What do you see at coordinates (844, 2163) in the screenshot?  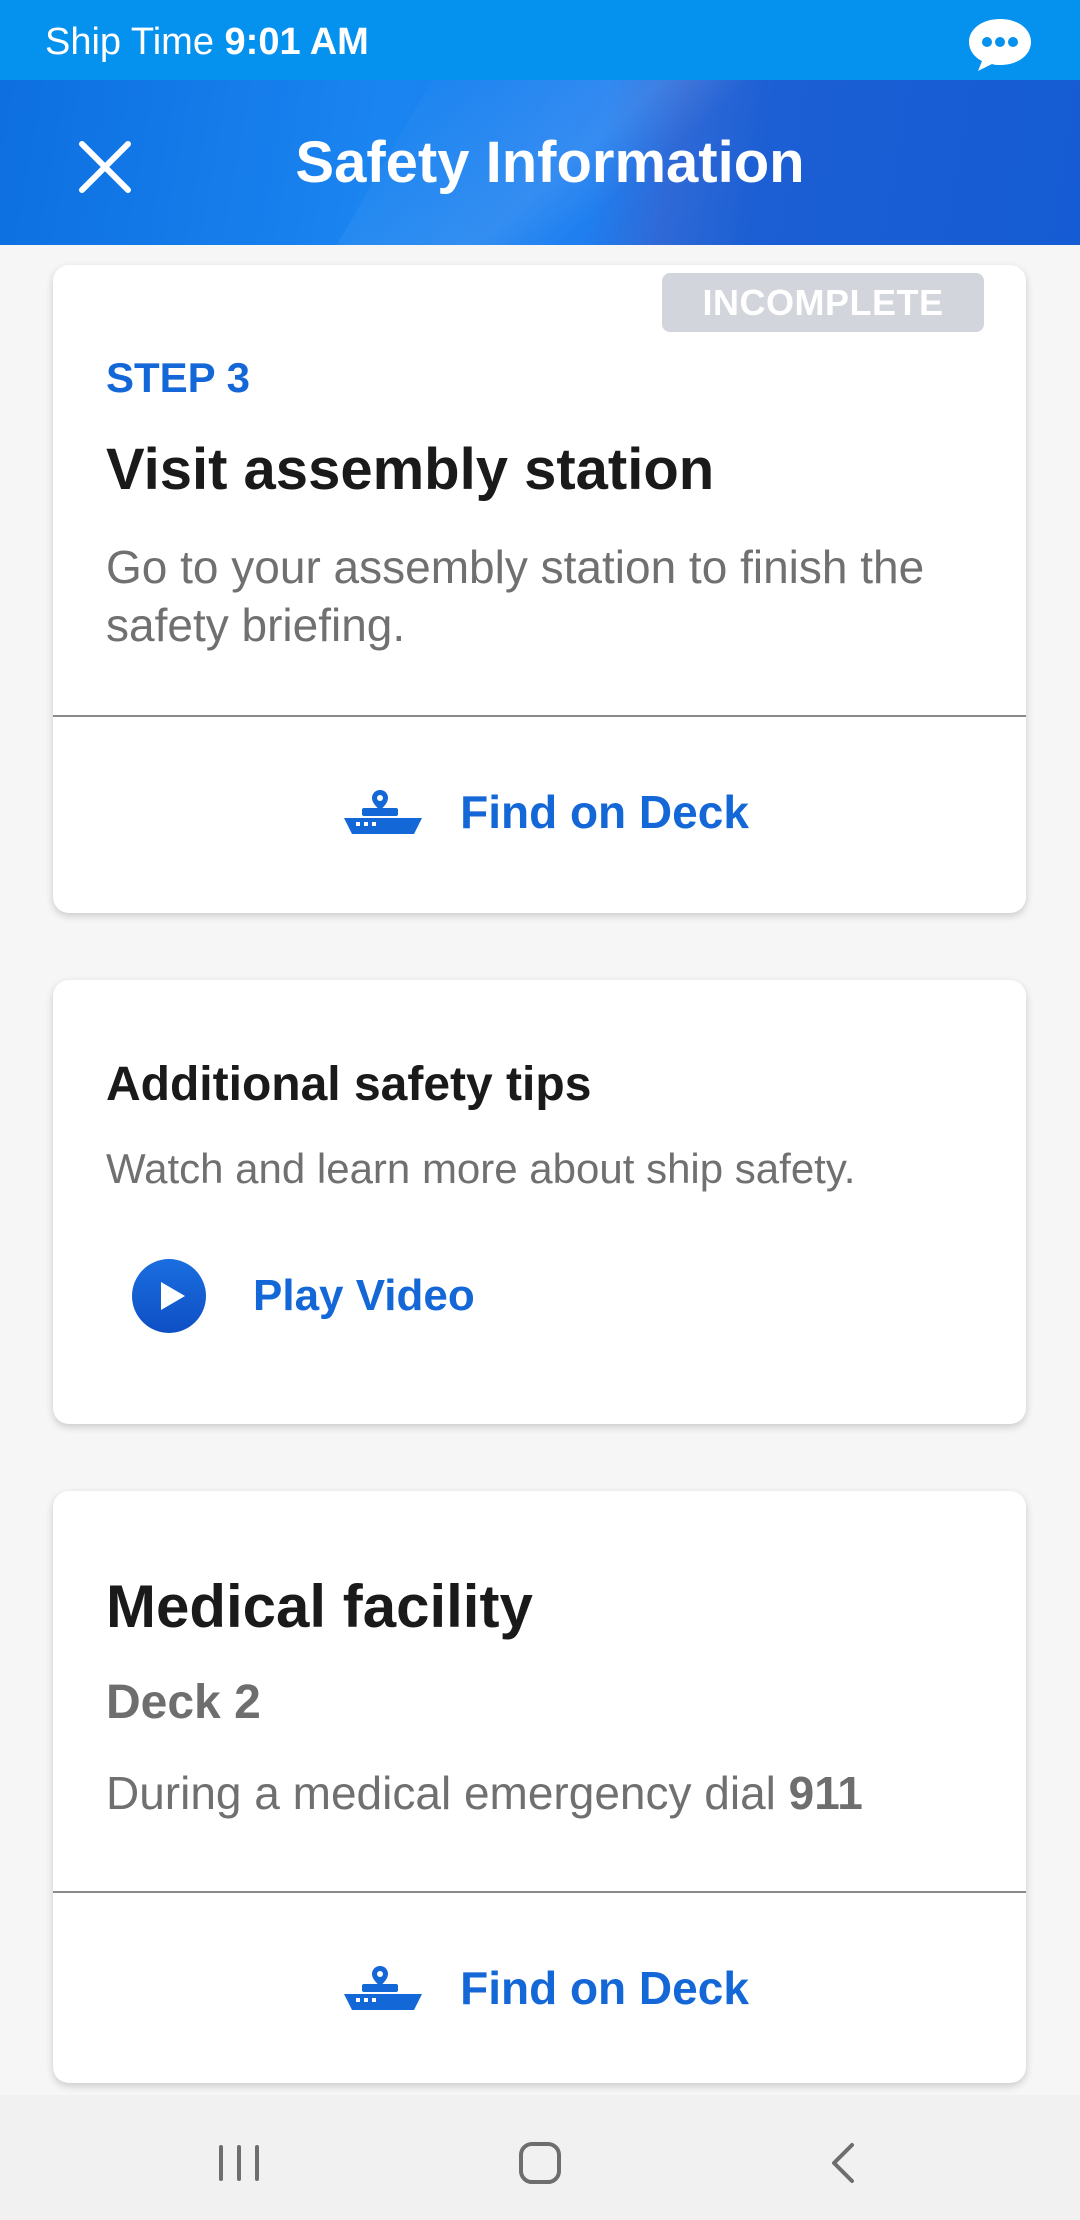 I see `back-icon` at bounding box center [844, 2163].